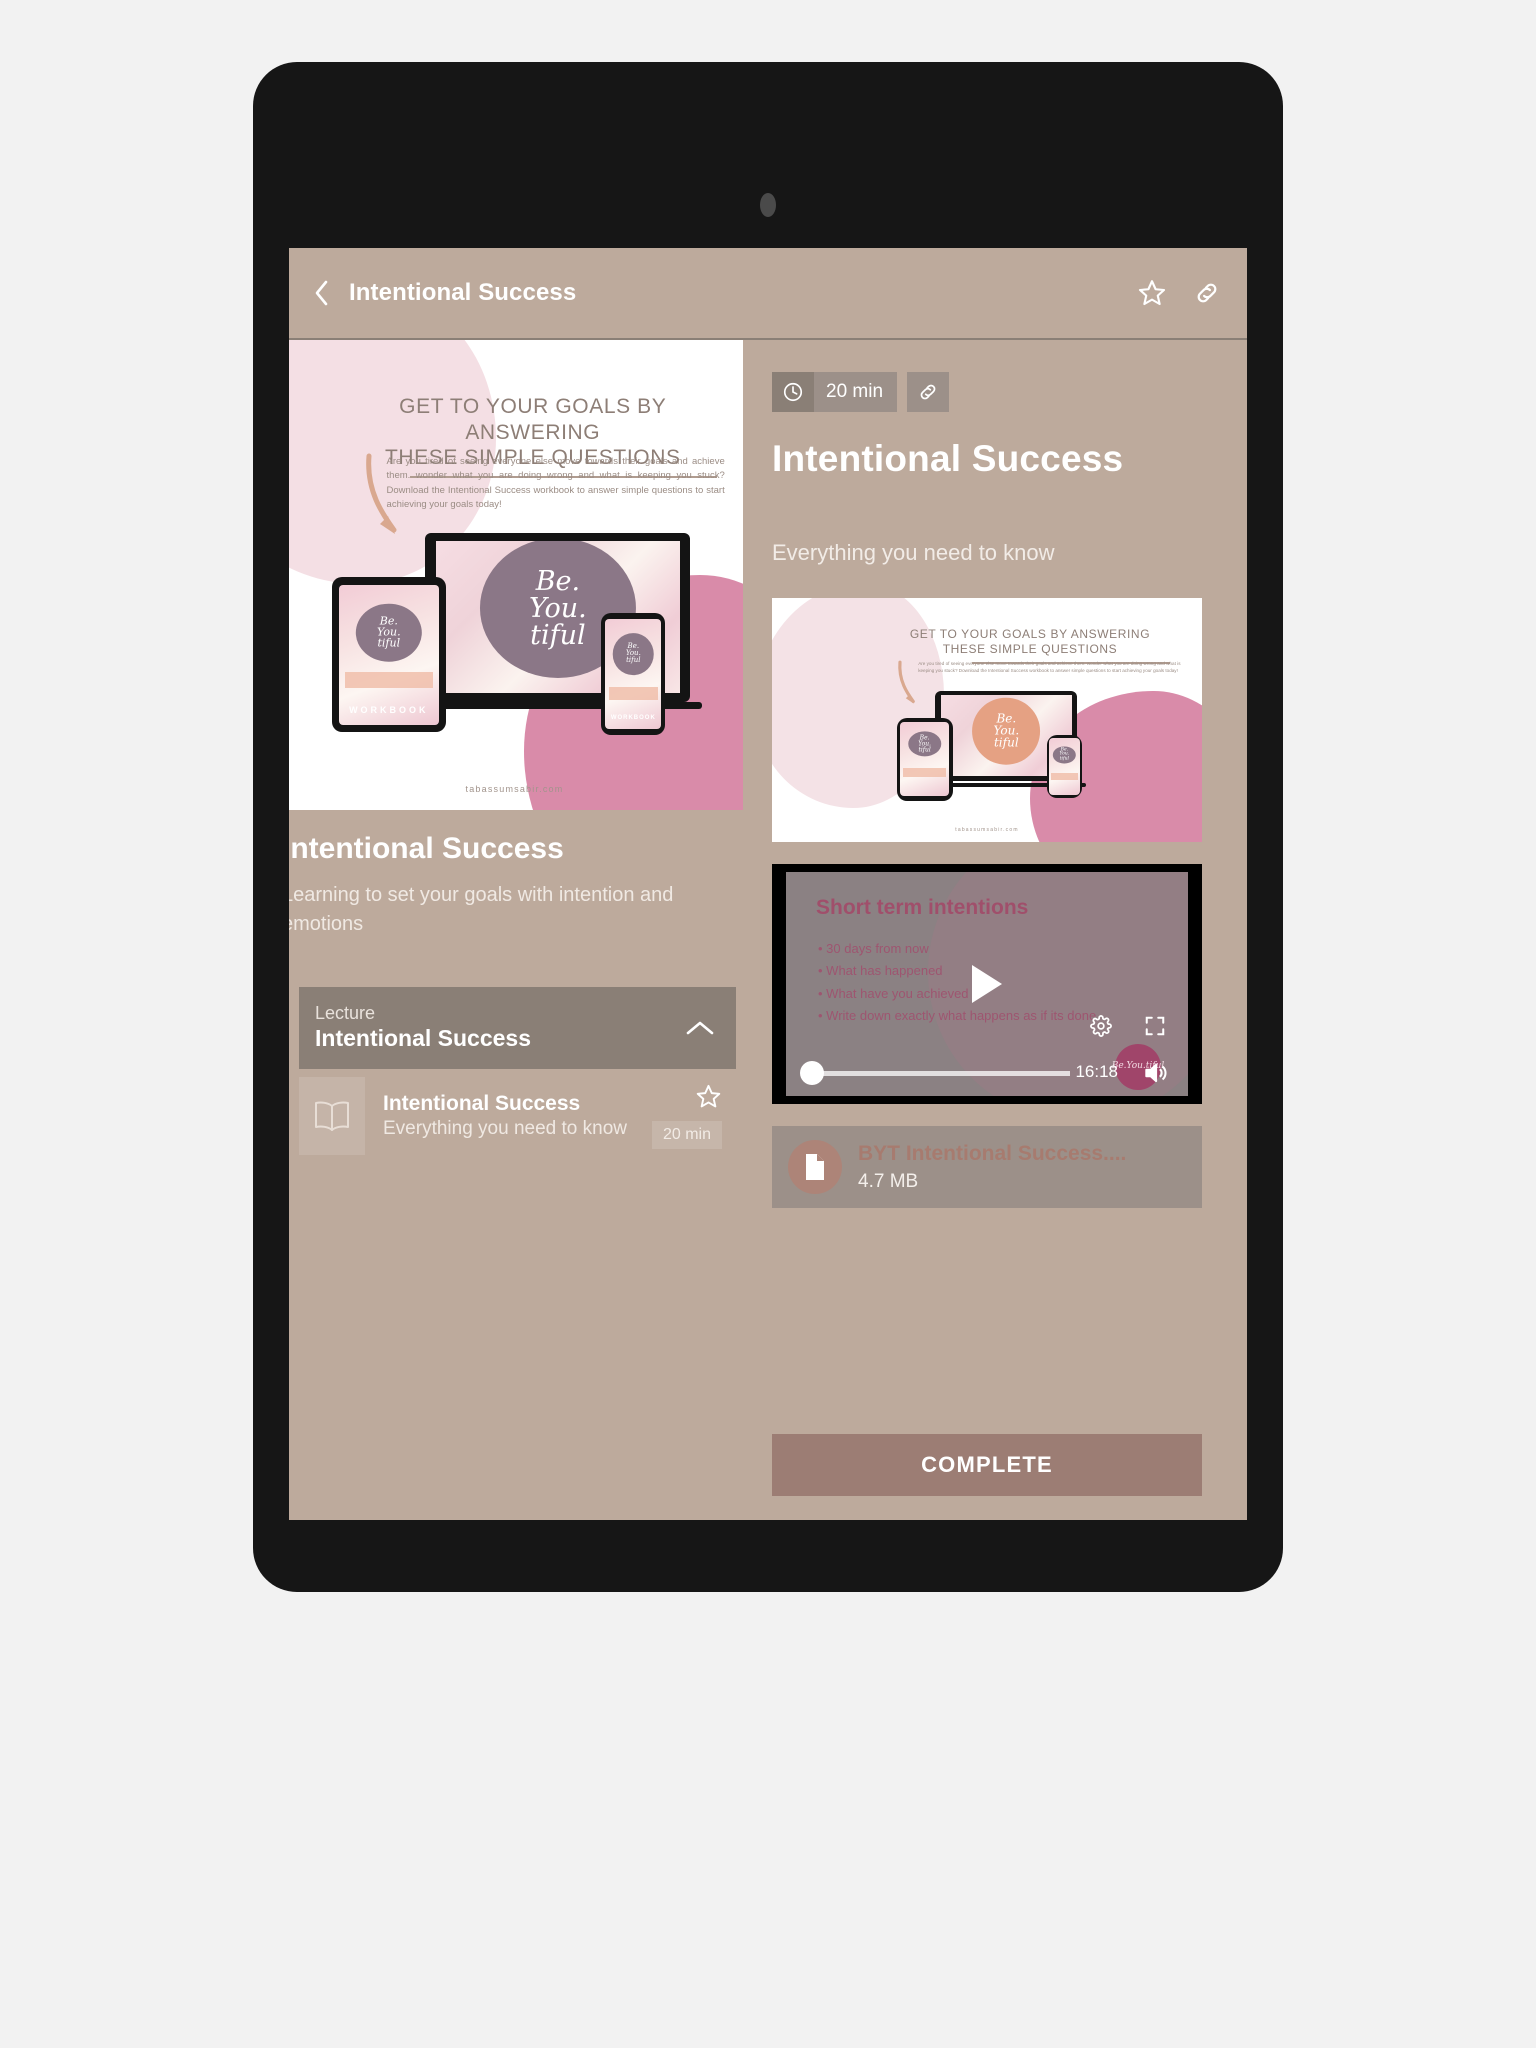  I want to click on phone-mockup: Be. You. tiful WORKBOOK, so click(633, 673).